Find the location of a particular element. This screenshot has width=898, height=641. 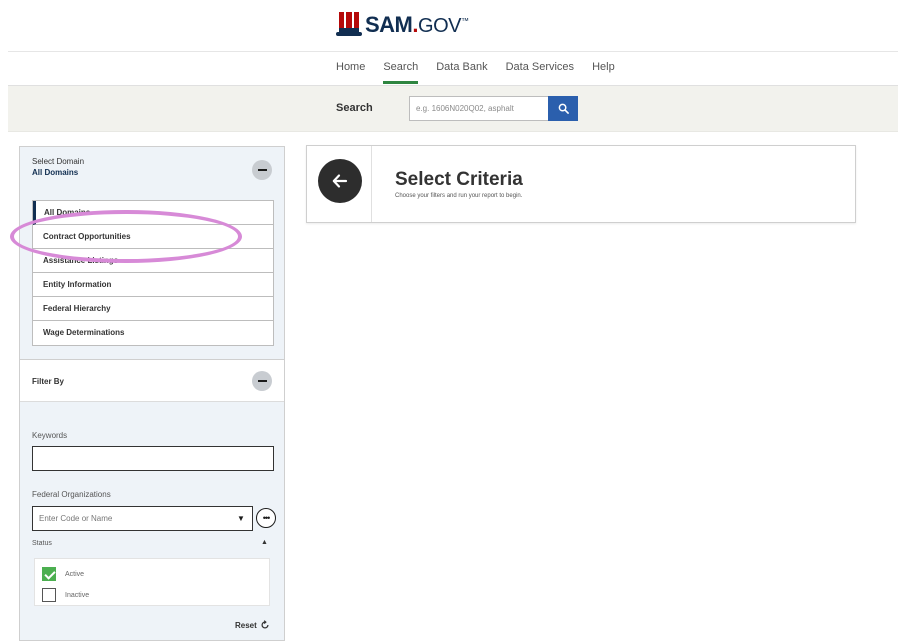

reset-button: Reset is located at coordinates (252, 625).